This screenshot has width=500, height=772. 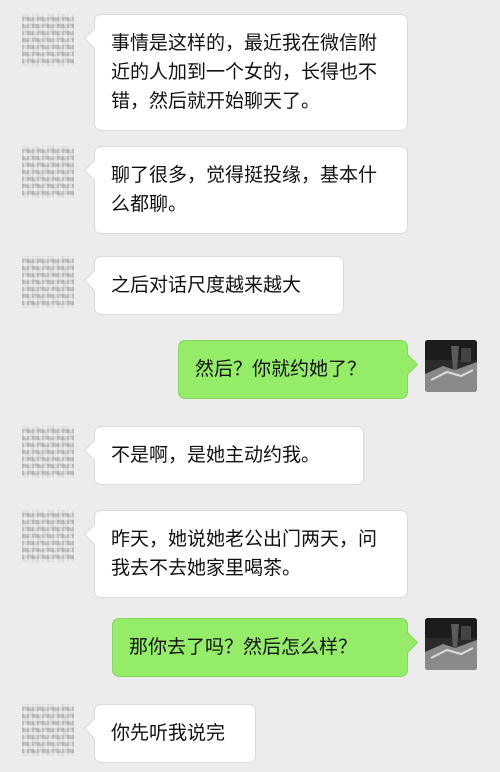 What do you see at coordinates (281, 369) in the screenshot?
I see `message-text: 然后？你就约她了？` at bounding box center [281, 369].